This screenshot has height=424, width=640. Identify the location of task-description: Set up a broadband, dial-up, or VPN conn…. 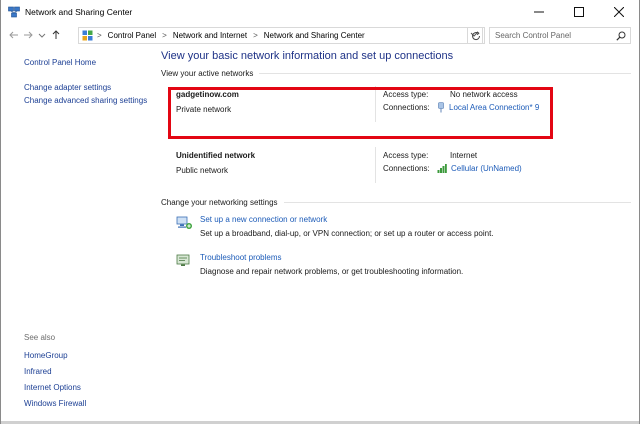
(347, 233).